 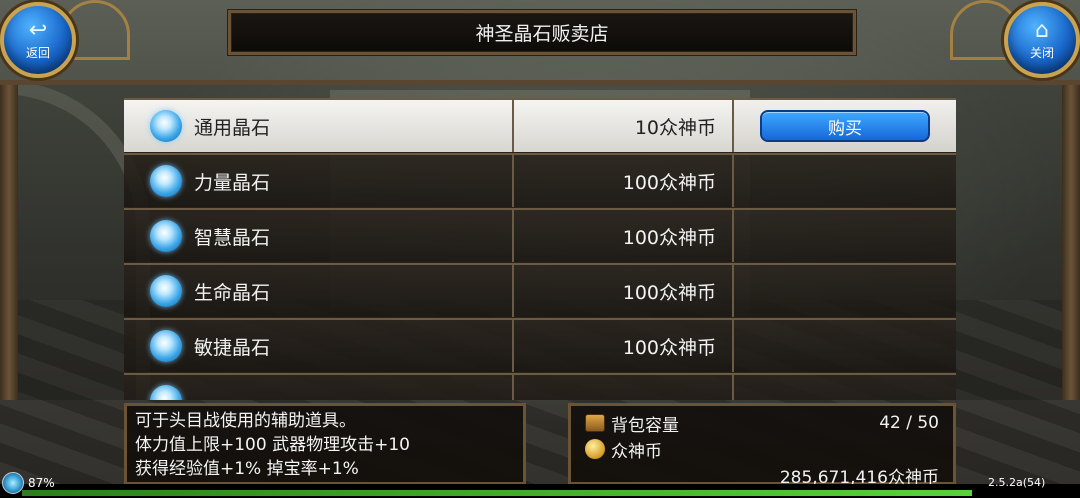 I want to click on bag-capacity-value: 42 / 50, so click(x=909, y=423).